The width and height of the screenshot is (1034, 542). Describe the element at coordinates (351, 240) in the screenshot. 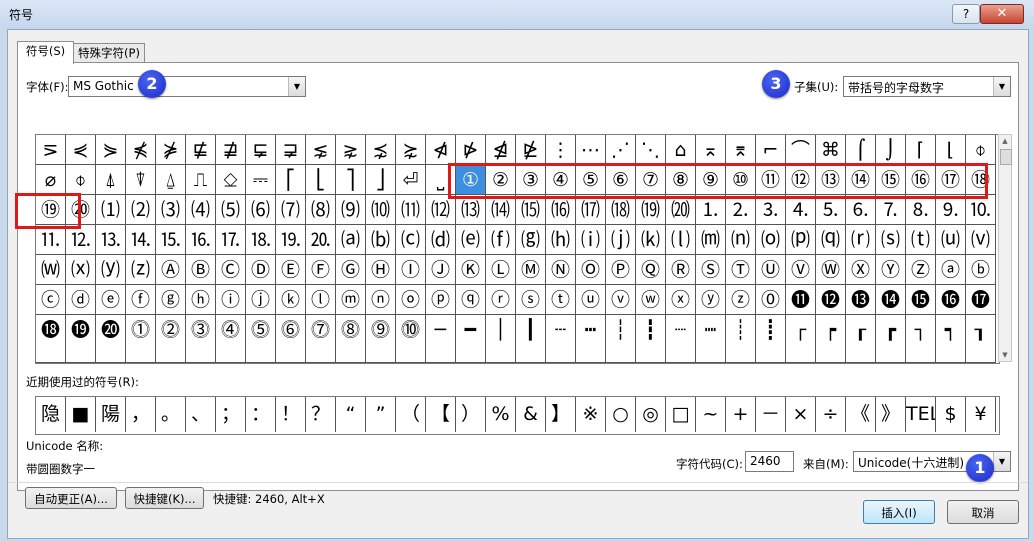

I see `symbol-cell: ⒜` at that location.